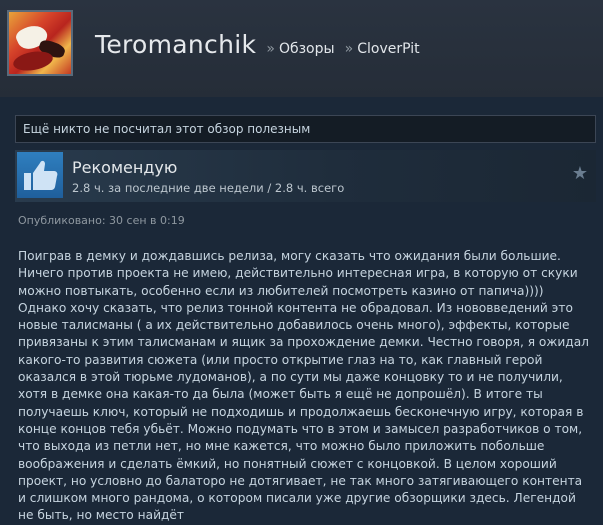 The image size is (603, 525). Describe the element at coordinates (125, 167) in the screenshot. I see `recommendation-title: Рекомендую` at that location.